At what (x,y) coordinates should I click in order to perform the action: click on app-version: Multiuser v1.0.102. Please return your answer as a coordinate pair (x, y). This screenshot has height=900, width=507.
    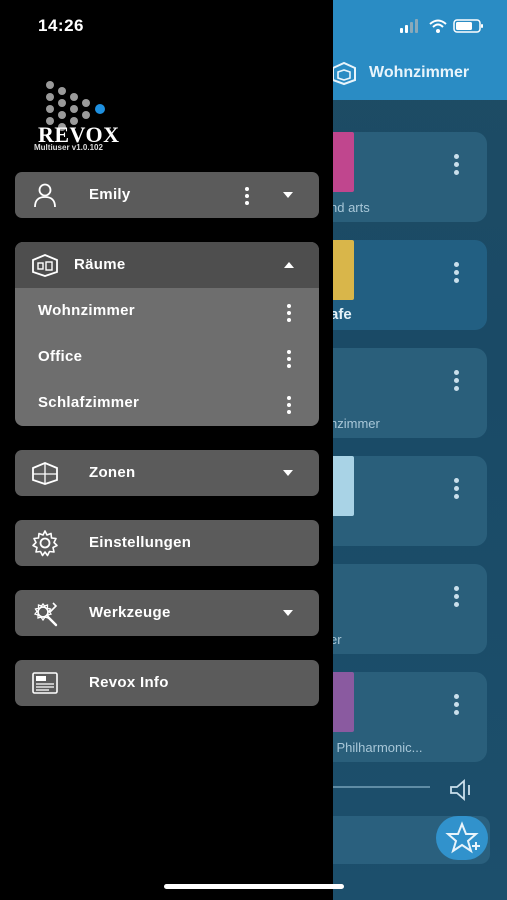
    Looking at the image, I should click on (68, 147).